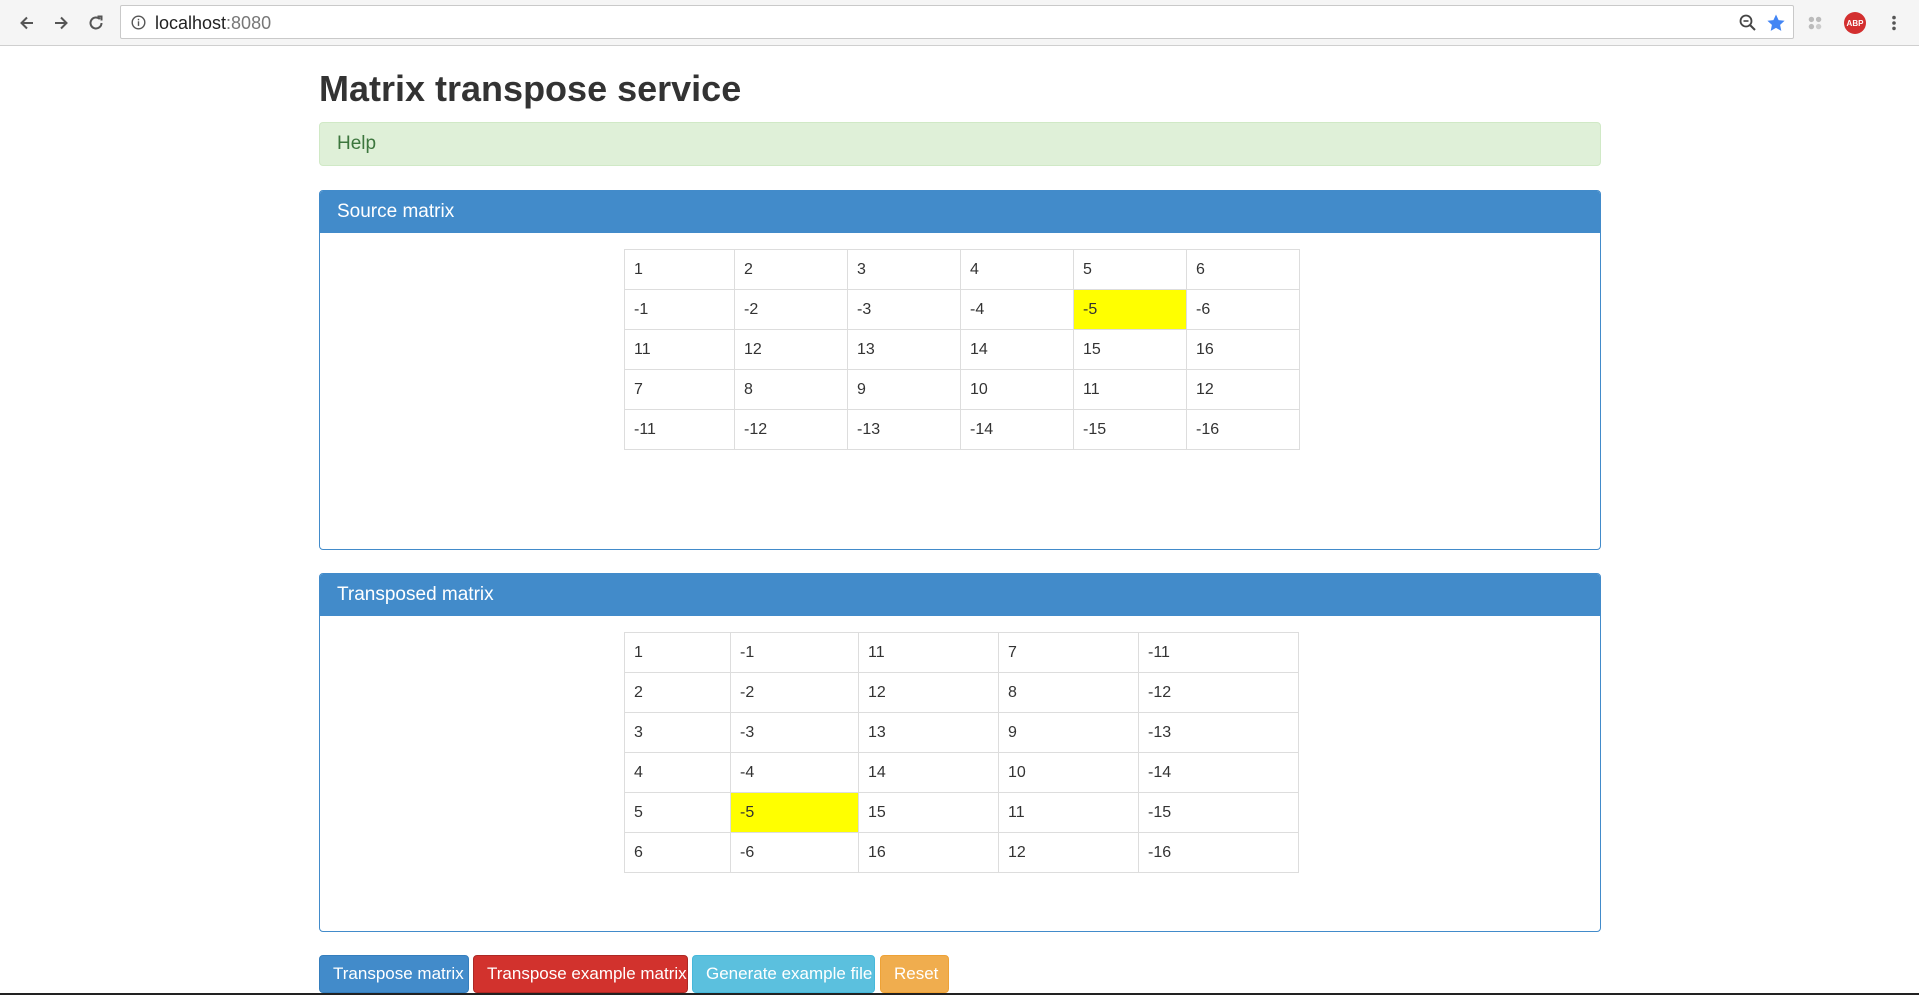 Image resolution: width=1919 pixels, height=995 pixels. Describe the element at coordinates (96, 23) in the screenshot. I see `reload-icon` at that location.